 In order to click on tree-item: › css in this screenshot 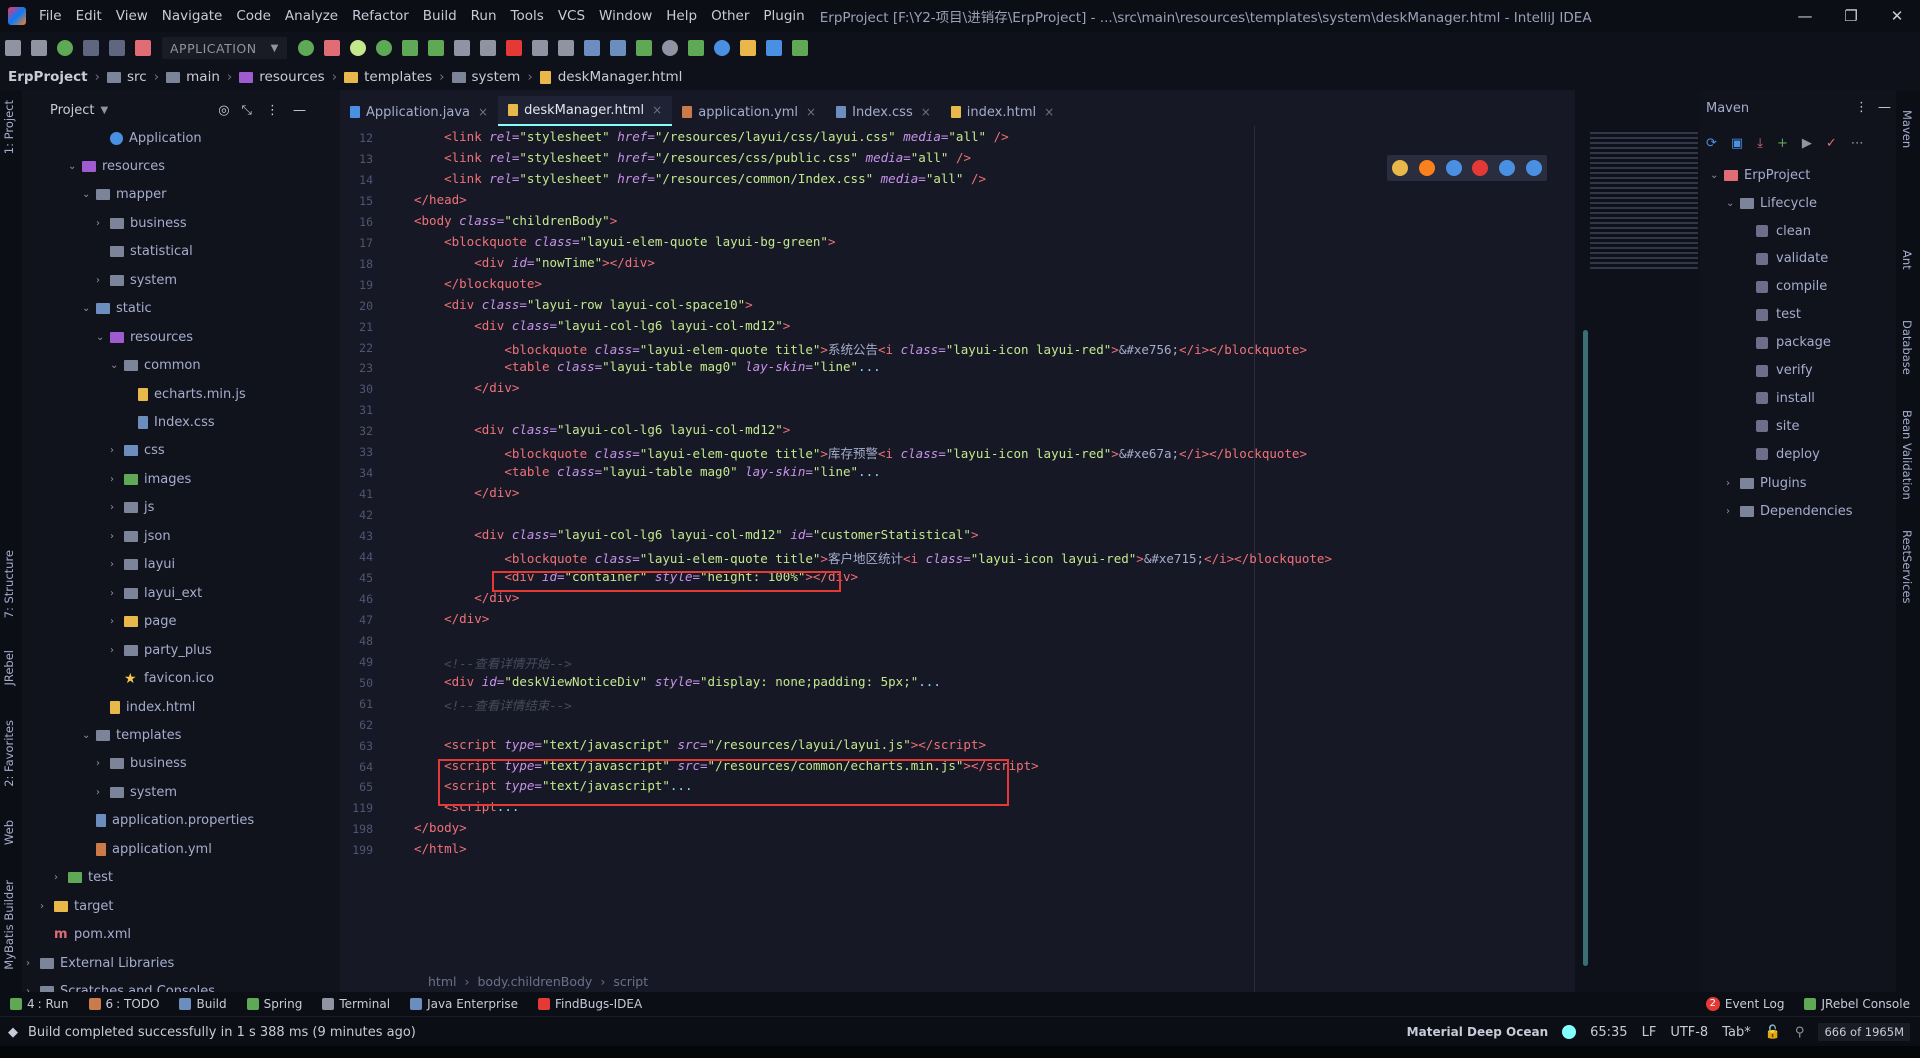, I will do `click(137, 451)`.